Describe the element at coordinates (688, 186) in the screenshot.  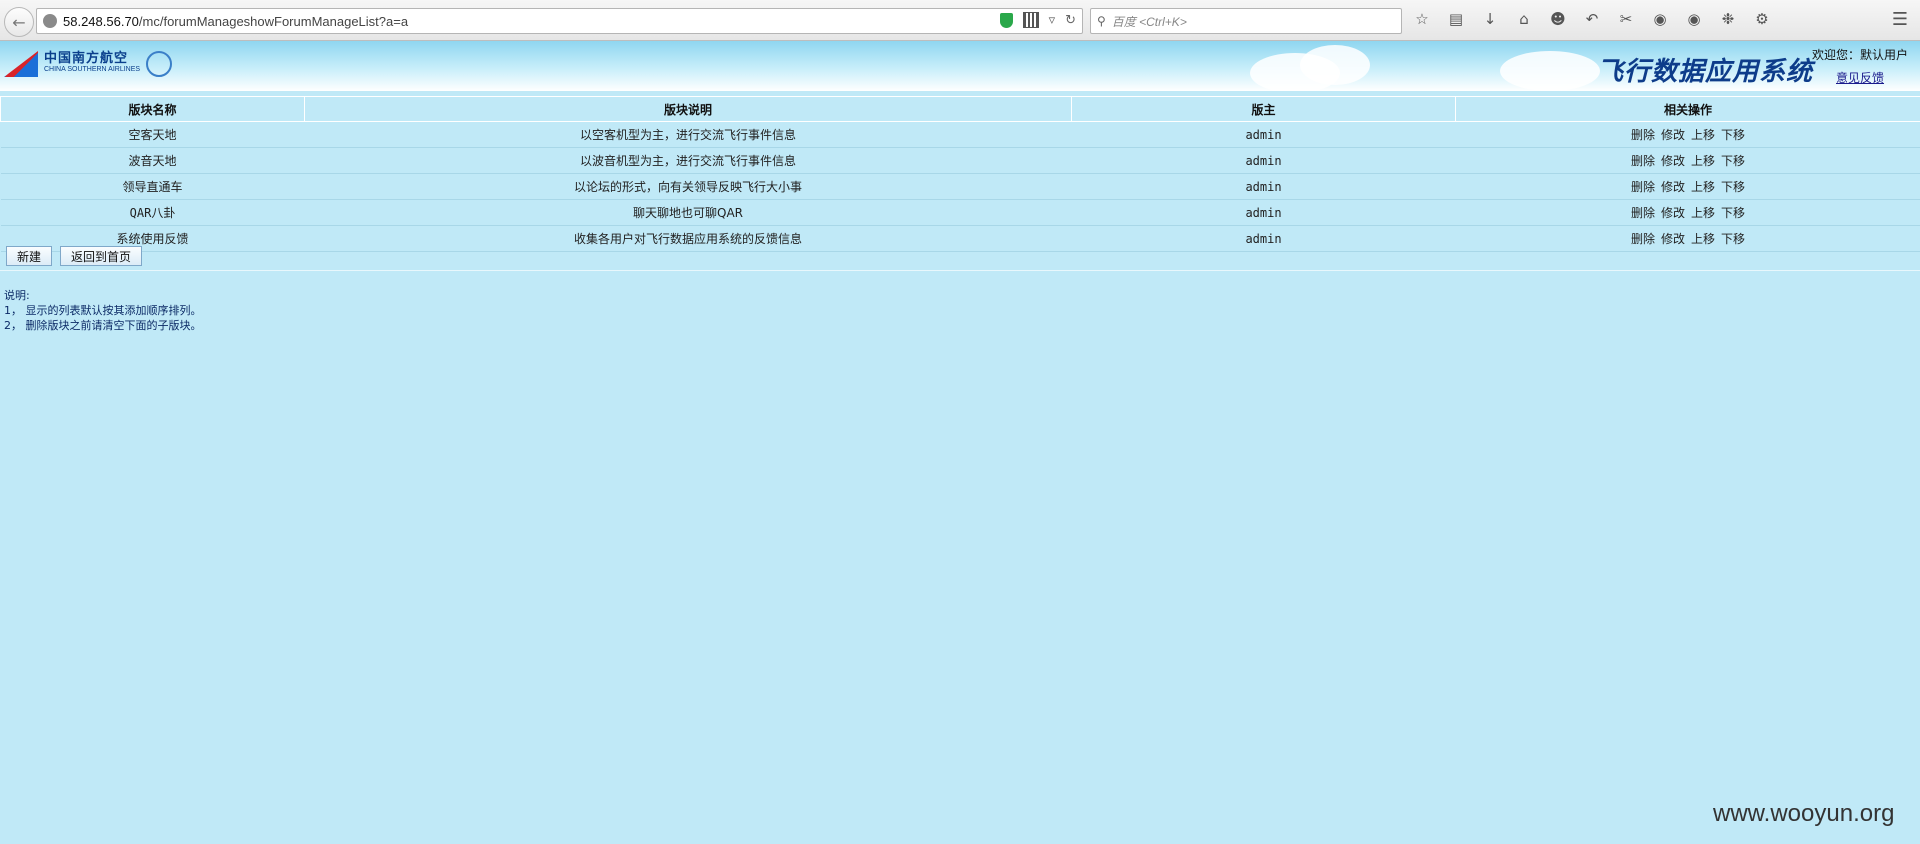
I see `forum-desc: 以论坛的形式，向有关领导反映飞行大小事` at that location.